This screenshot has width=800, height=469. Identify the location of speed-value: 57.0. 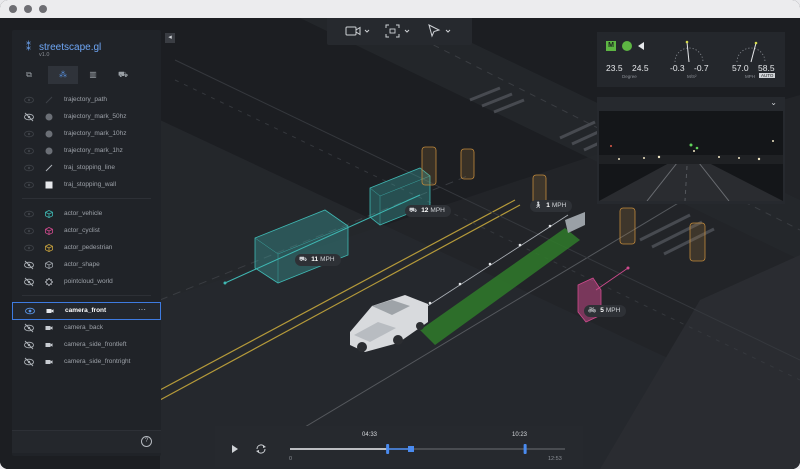
(740, 68).